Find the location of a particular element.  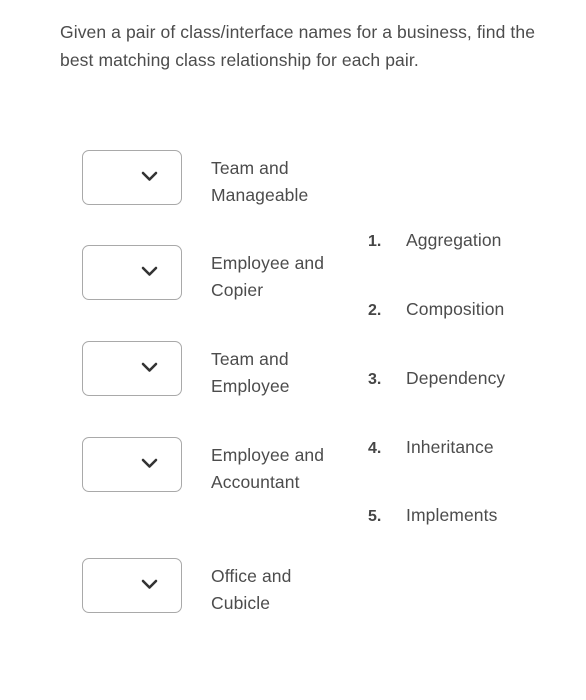

option-number: 3. is located at coordinates (375, 379).